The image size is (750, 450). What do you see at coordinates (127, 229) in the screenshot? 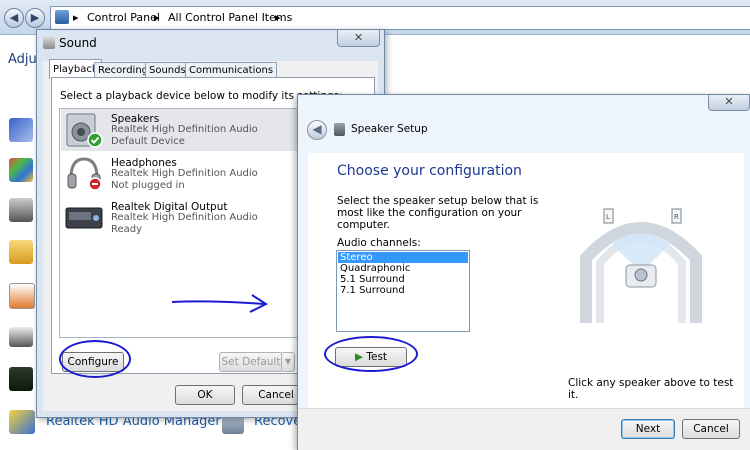
I see `device-status: Ready` at bounding box center [127, 229].